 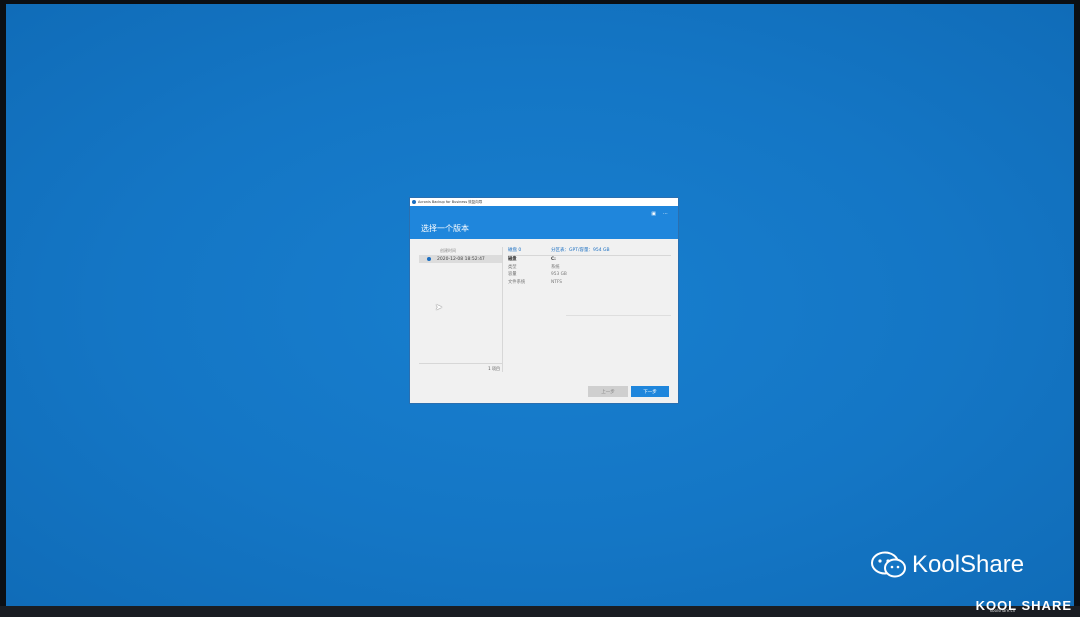 I want to click on watermark: KoolShare, so click(x=947, y=565).